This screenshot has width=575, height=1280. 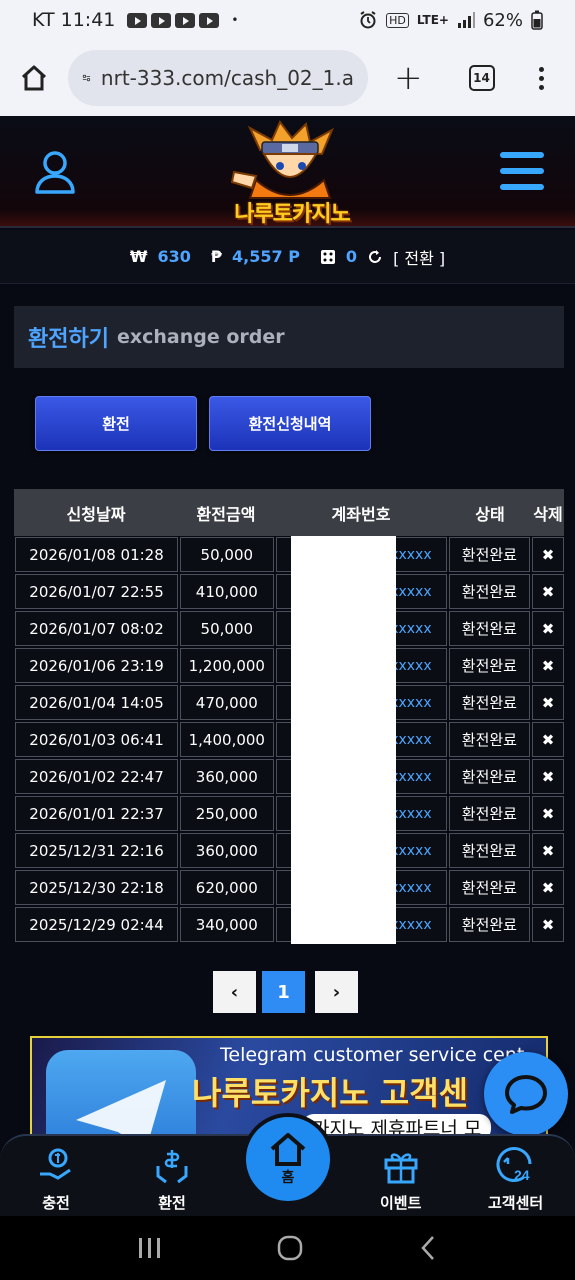 What do you see at coordinates (289, 813) in the screenshot?
I see `table-row: 2026/01/01 22:37 250,000 xxxxx 환전완료 ✖` at bounding box center [289, 813].